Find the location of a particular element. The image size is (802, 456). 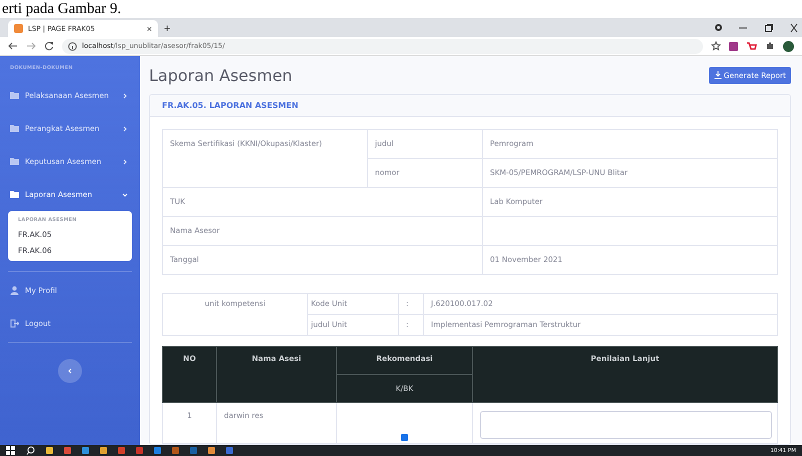

cart-icon is located at coordinates (751, 46).